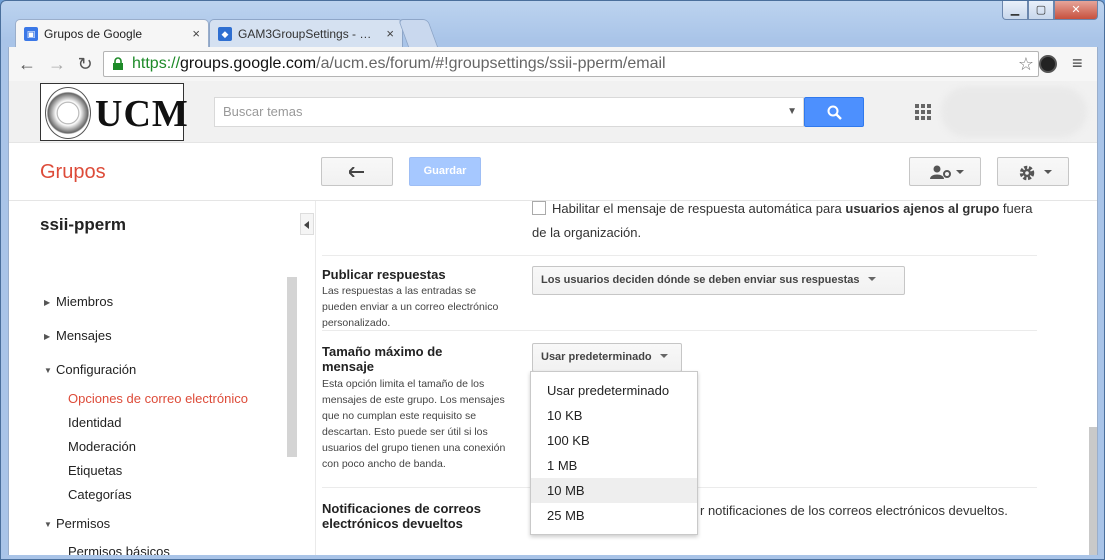  I want to click on collapse-sidebar-button, so click(307, 224).